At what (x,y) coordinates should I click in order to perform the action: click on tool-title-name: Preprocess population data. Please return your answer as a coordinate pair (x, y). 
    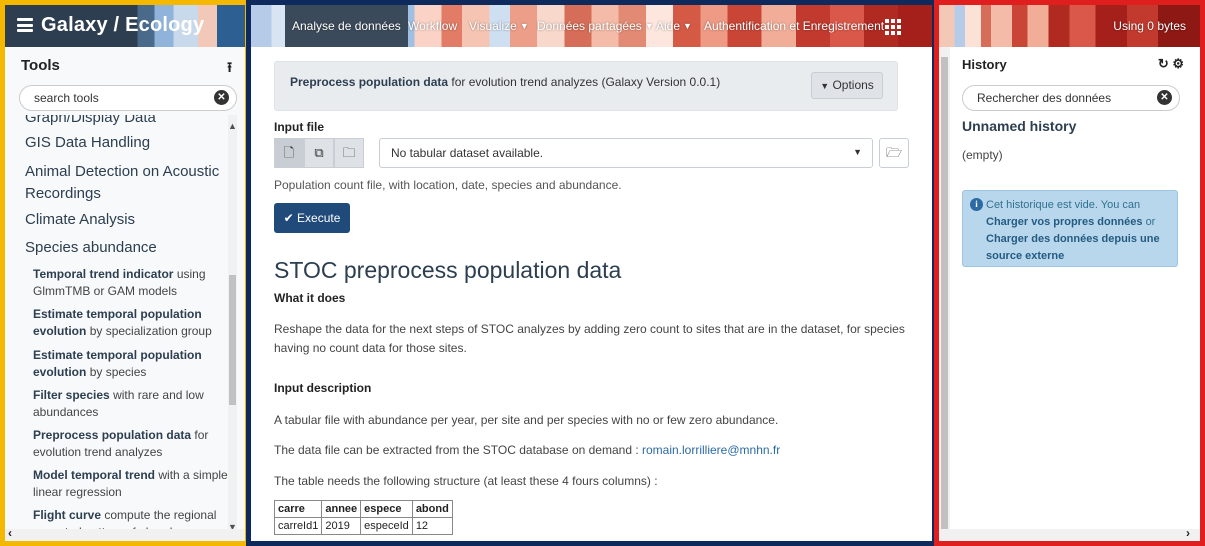
    Looking at the image, I should click on (369, 82).